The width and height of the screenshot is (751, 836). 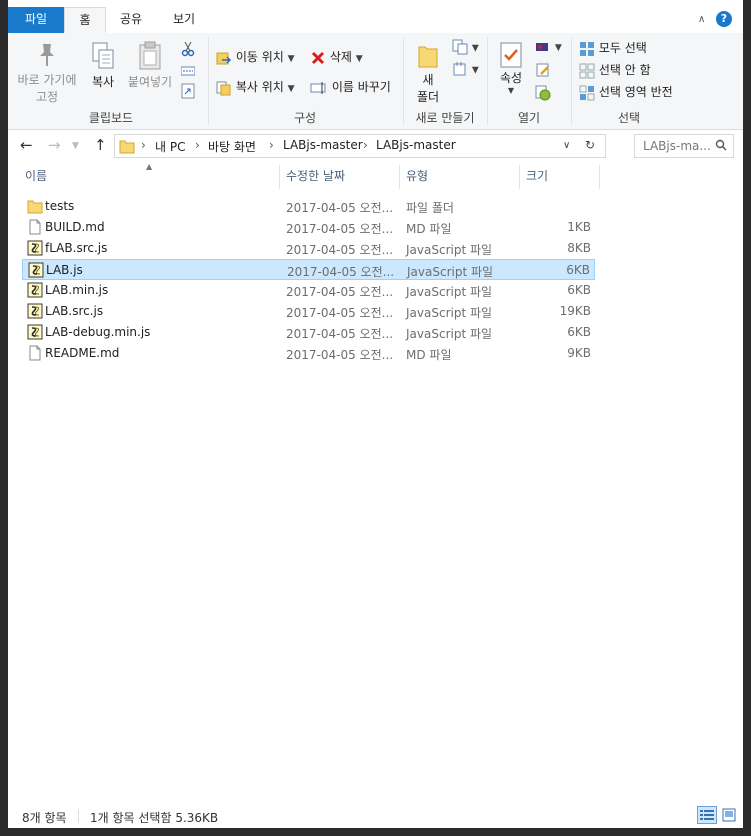 I want to click on scissors-icon, so click(x=188, y=49).